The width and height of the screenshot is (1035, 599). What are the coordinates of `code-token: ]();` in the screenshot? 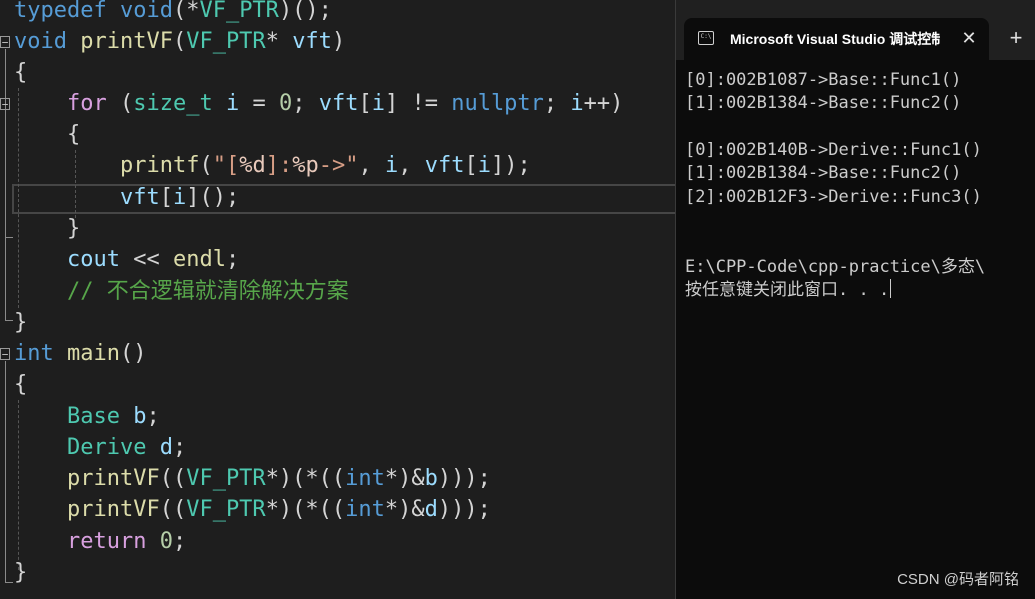 It's located at (213, 197).